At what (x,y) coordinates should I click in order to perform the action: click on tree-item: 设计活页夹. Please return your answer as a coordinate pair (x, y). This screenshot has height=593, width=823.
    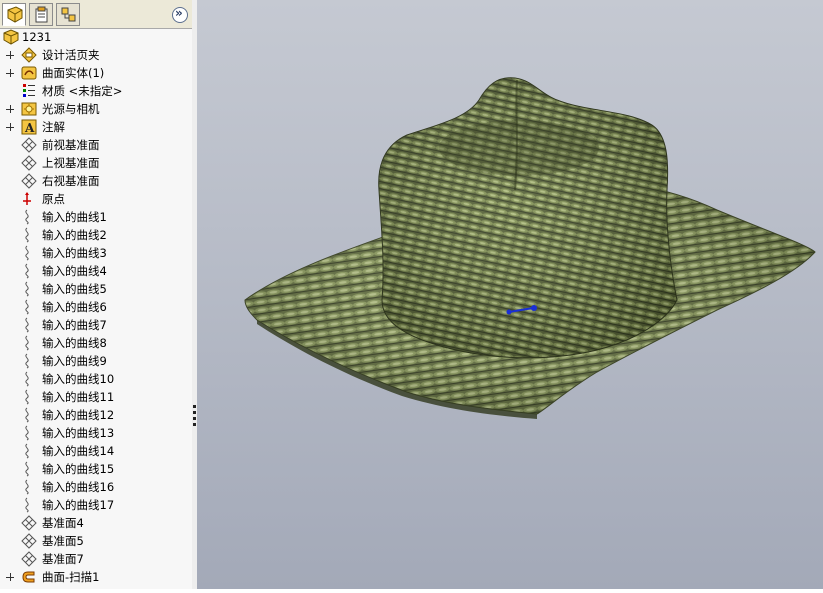
    Looking at the image, I should click on (96, 55).